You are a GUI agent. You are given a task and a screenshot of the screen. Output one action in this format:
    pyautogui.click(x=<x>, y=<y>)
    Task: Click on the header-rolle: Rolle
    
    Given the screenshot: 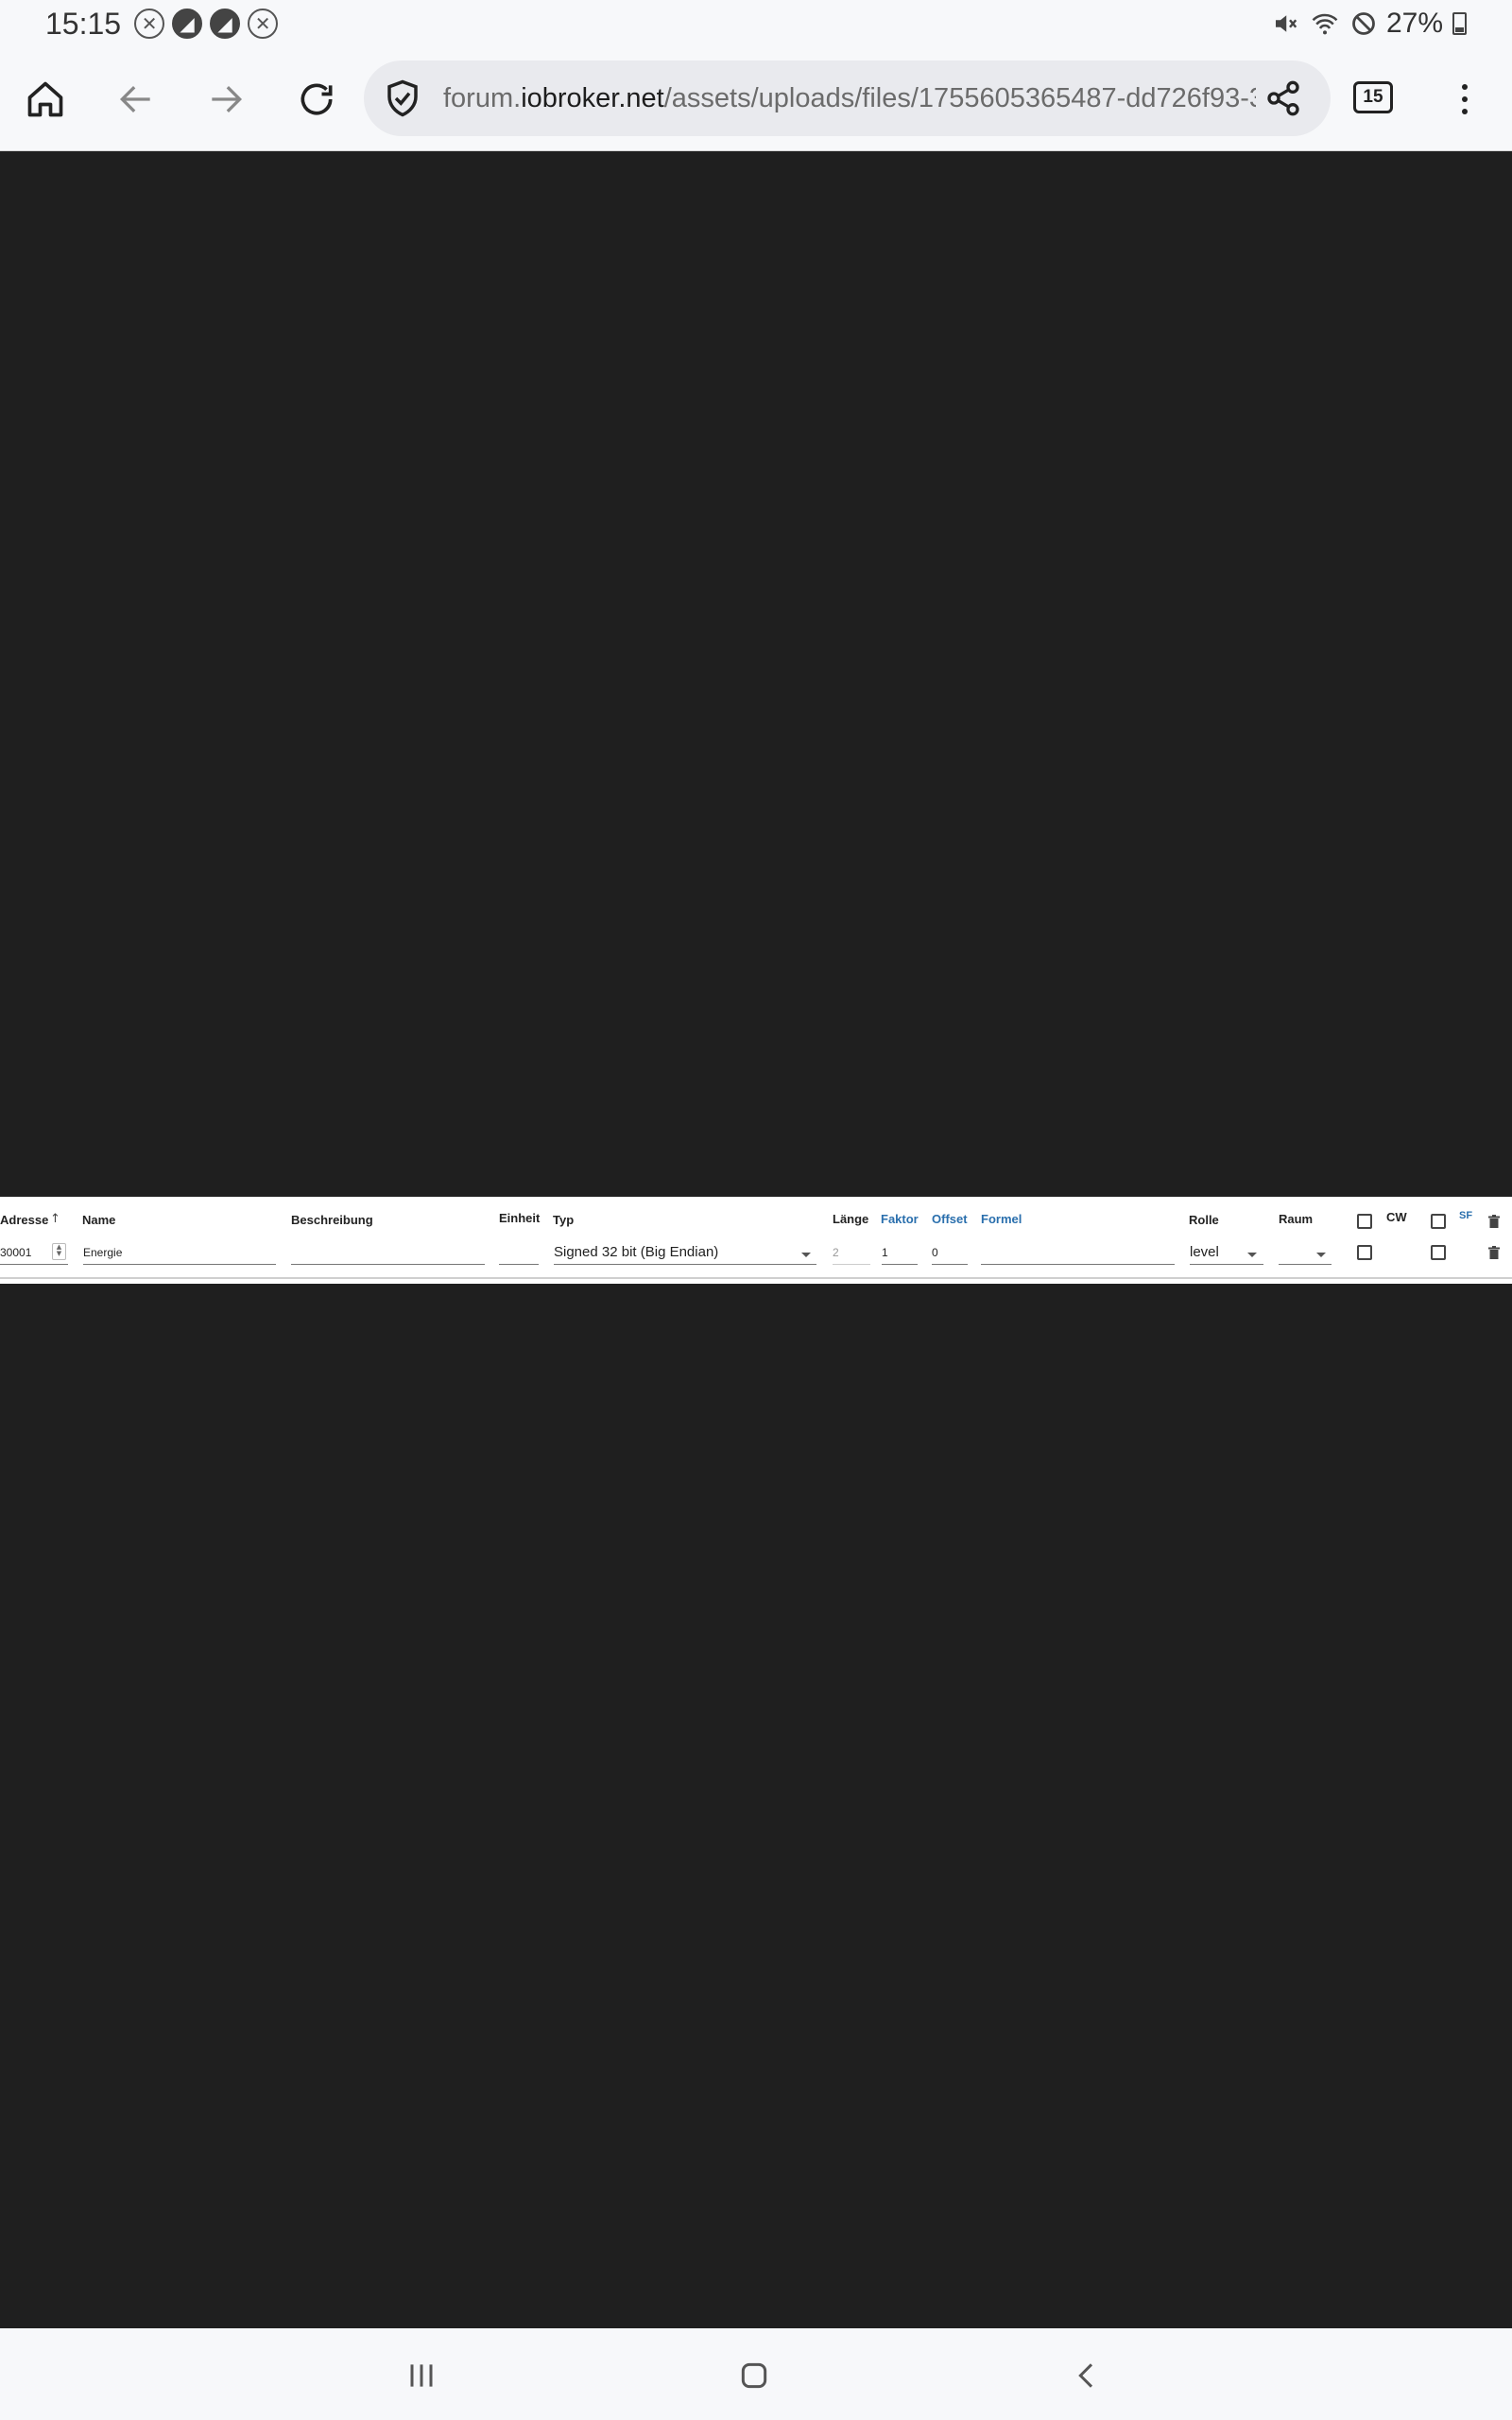 What is the action you would take?
    pyautogui.click(x=1204, y=1220)
    